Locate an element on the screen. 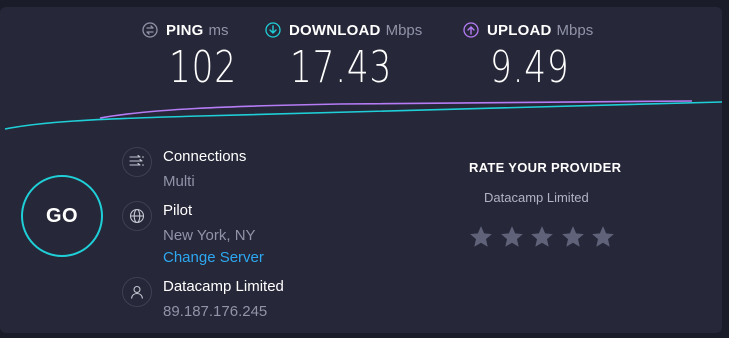  upload-arrow-icon is located at coordinates (471, 30).